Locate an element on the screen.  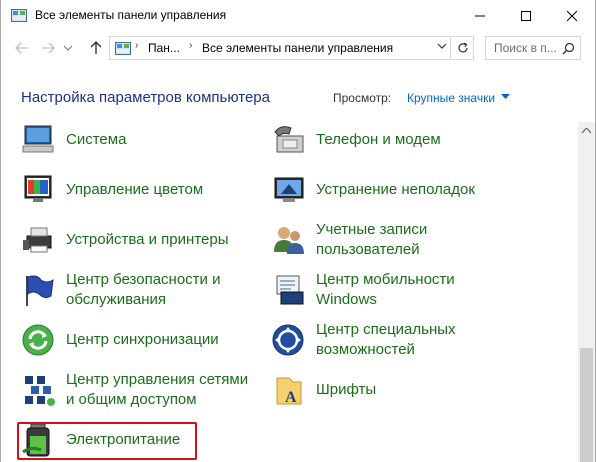
view-mode-dropdown: Крупные значки is located at coordinates (451, 98).